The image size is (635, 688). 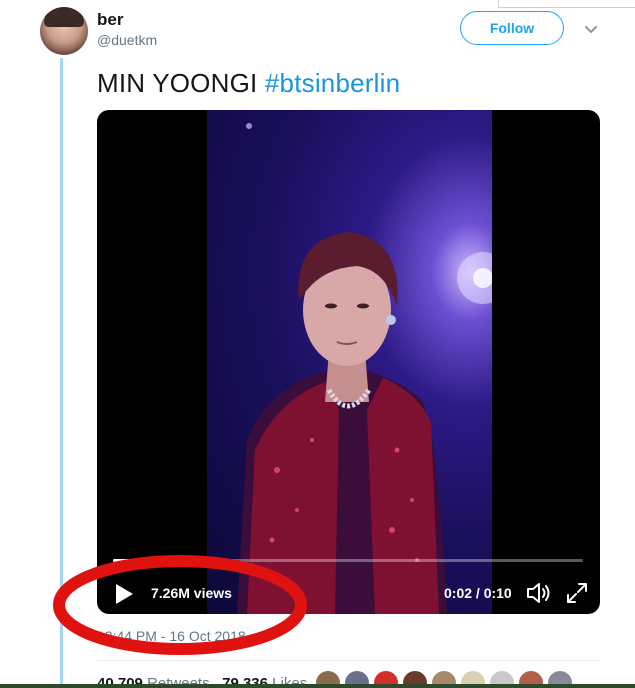 I want to click on tweet-timestamp: 12:44 PM - 16 Oct 2018, so click(x=171, y=636).